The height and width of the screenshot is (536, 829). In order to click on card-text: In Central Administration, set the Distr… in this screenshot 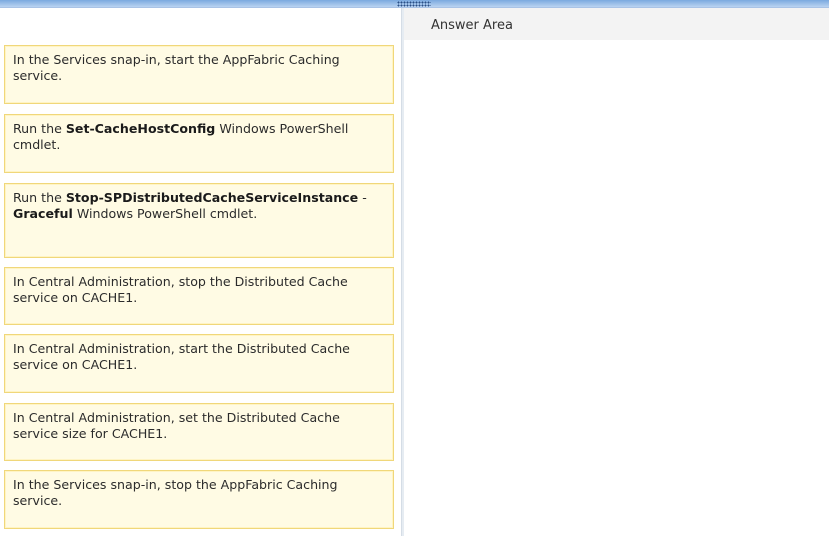, I will do `click(176, 425)`.